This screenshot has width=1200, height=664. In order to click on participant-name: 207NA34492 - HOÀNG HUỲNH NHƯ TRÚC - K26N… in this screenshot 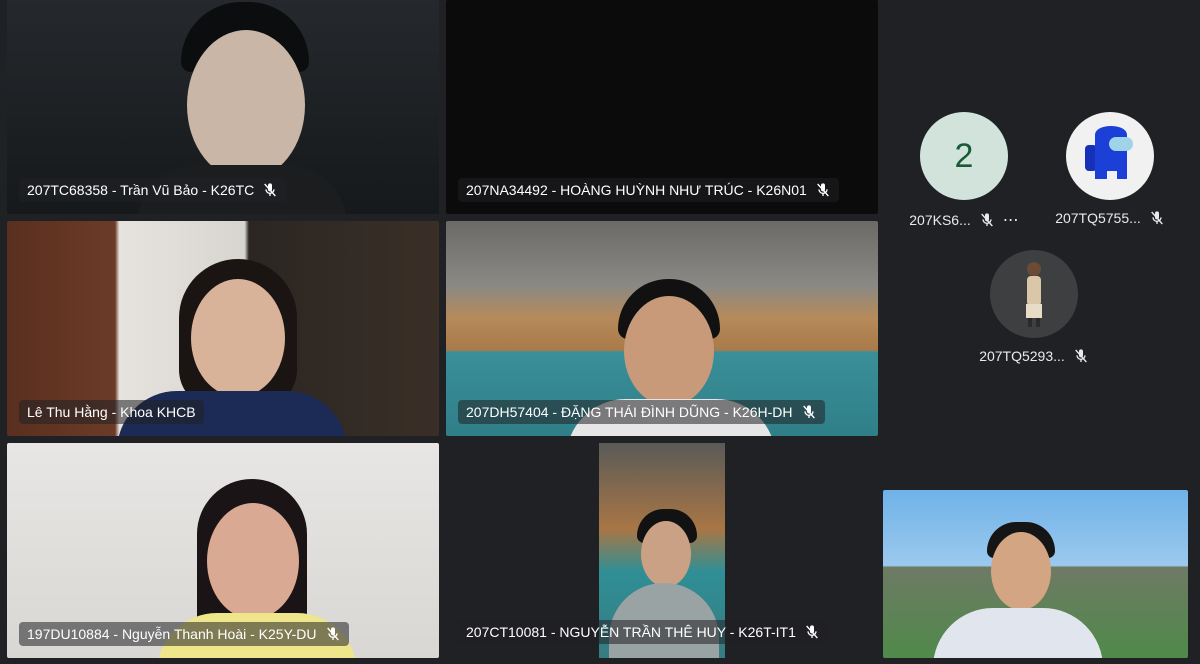, I will do `click(636, 190)`.